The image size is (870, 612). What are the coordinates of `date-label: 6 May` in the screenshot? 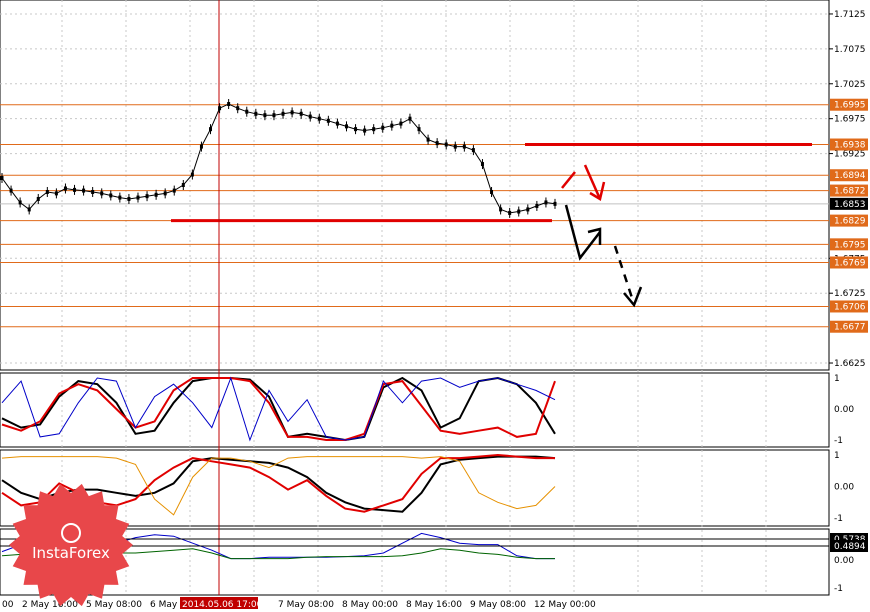 It's located at (164, 605).